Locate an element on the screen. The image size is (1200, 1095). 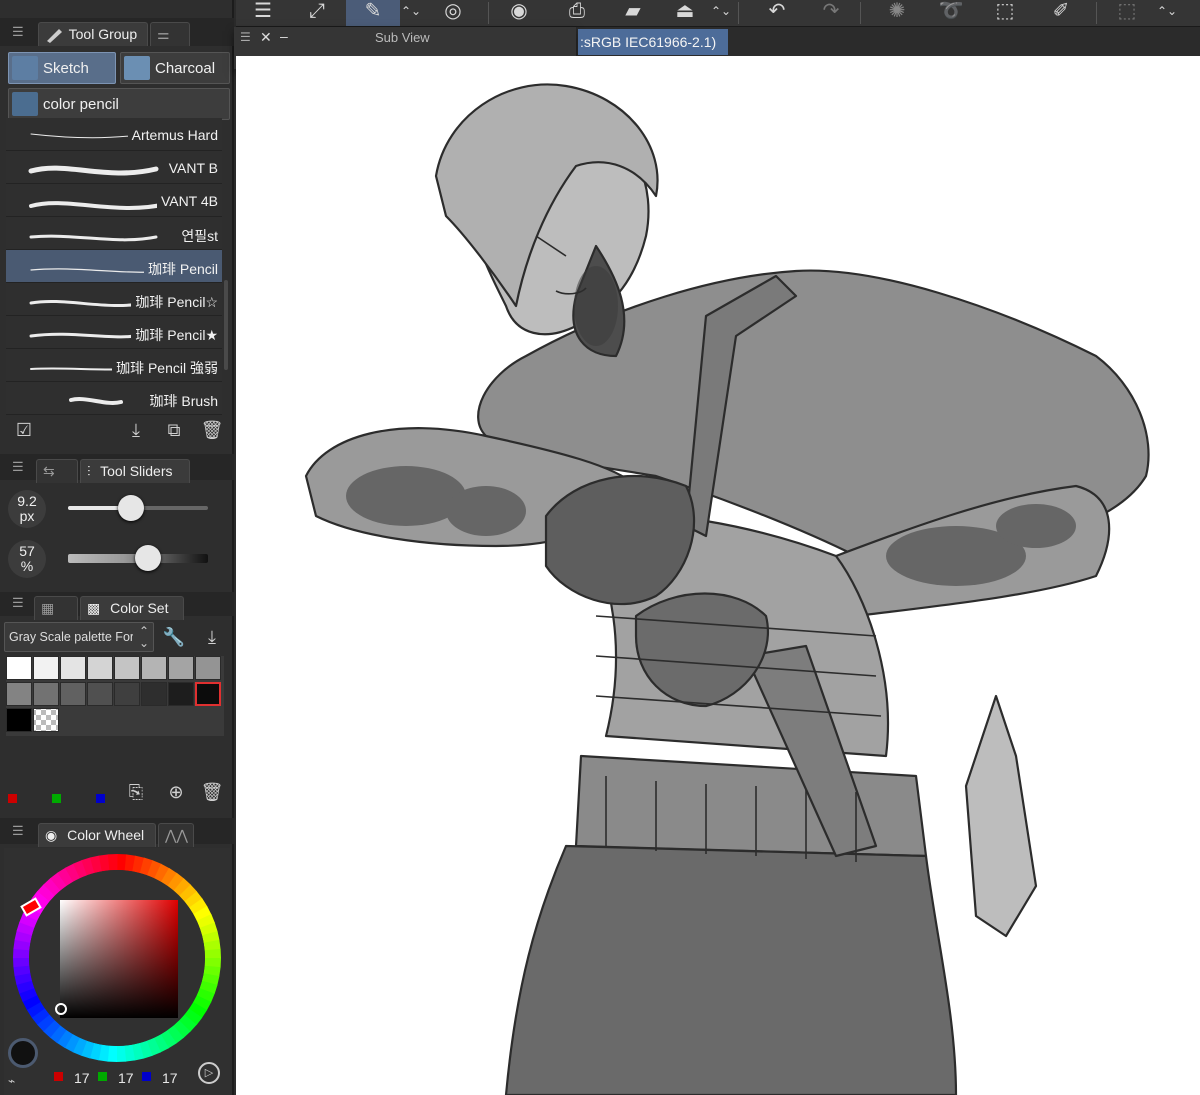
undo-icon: ↶ is located at coordinates (777, 13).